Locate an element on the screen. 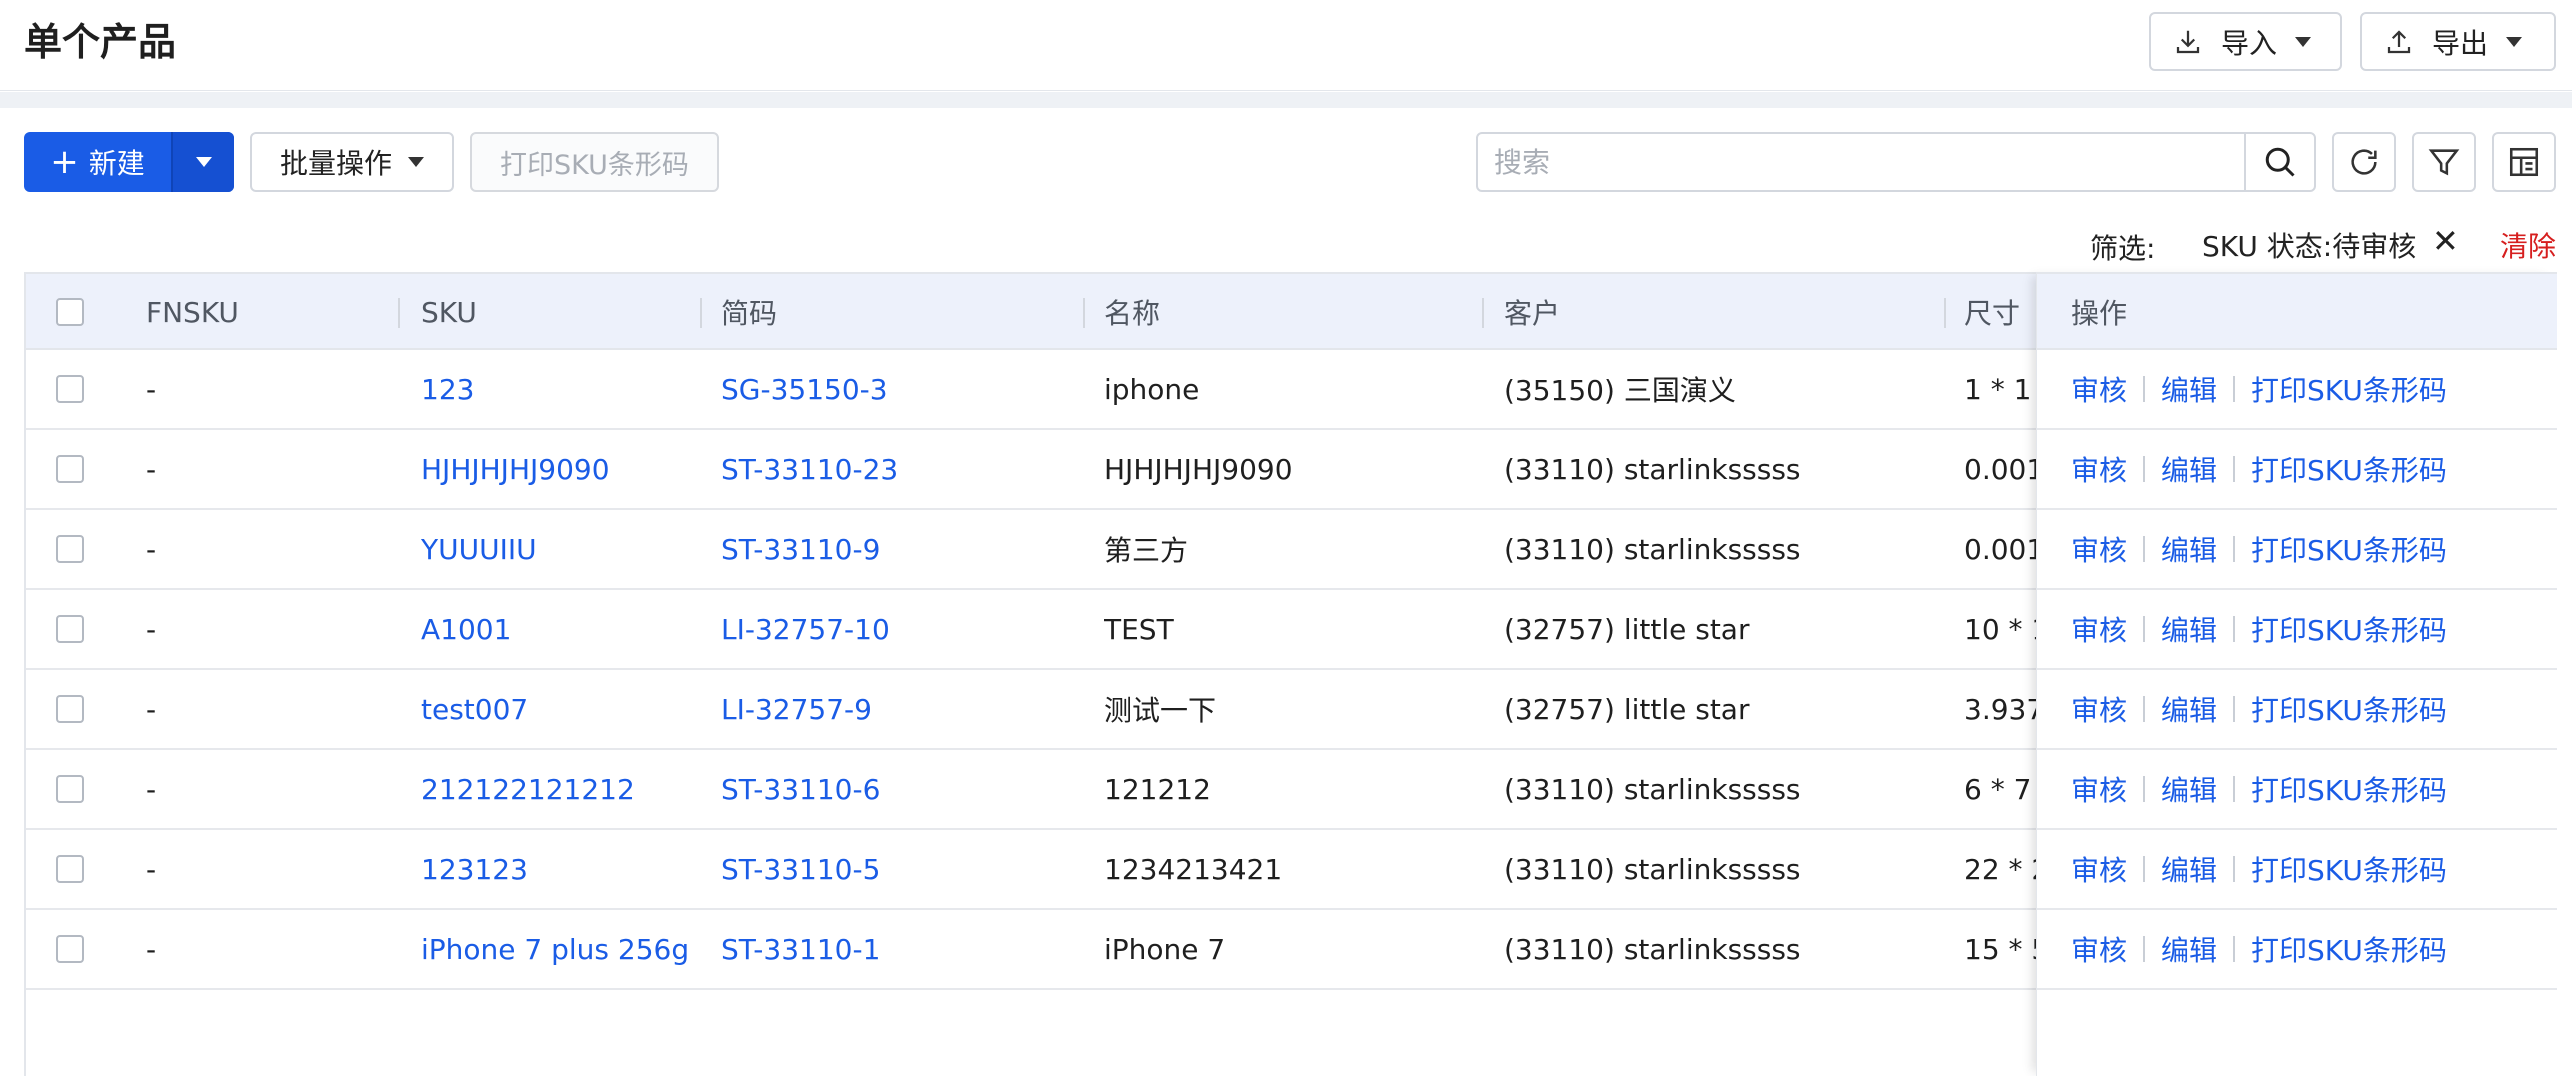  search-button is located at coordinates (2279, 162).